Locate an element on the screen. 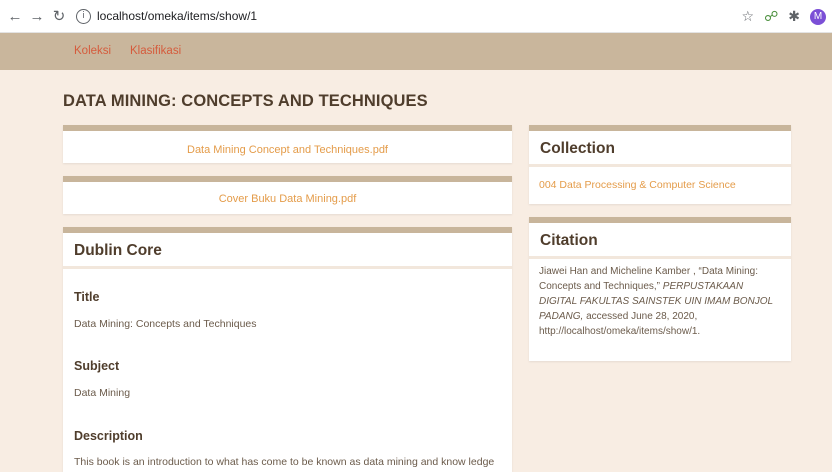  file-card-1: Data Mining Concept and Techniques.pdf is located at coordinates (287, 144).